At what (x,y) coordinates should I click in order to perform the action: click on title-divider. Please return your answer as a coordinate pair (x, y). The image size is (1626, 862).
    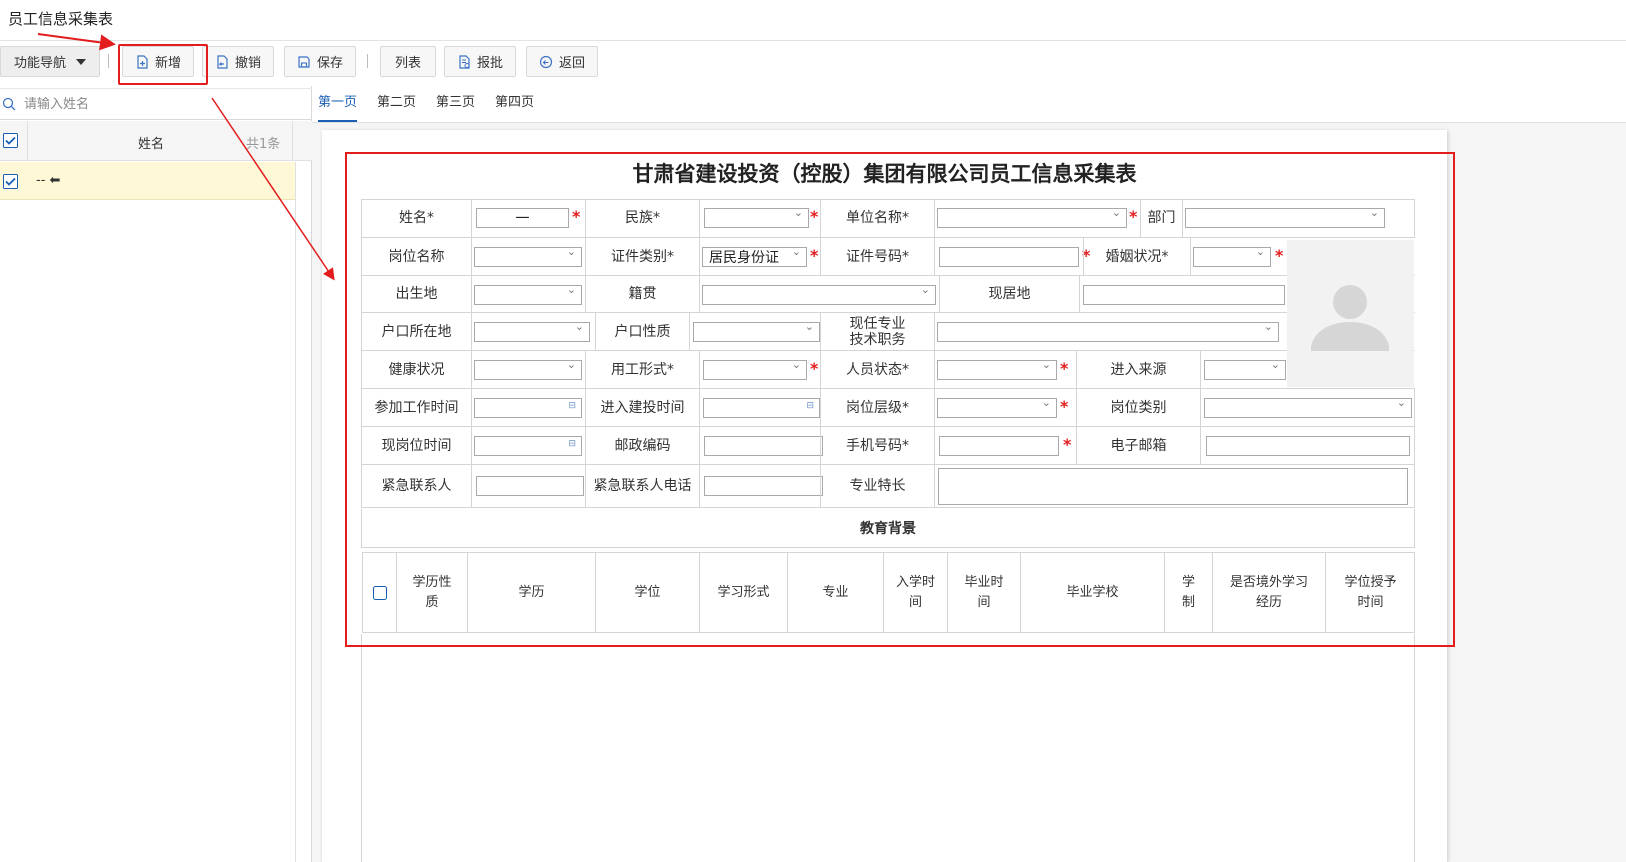
    Looking at the image, I should click on (813, 40).